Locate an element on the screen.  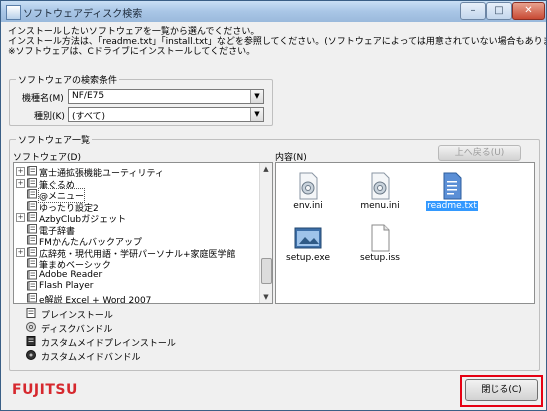
tree-item: + 筆ぐるめ is located at coordinates (134, 184).